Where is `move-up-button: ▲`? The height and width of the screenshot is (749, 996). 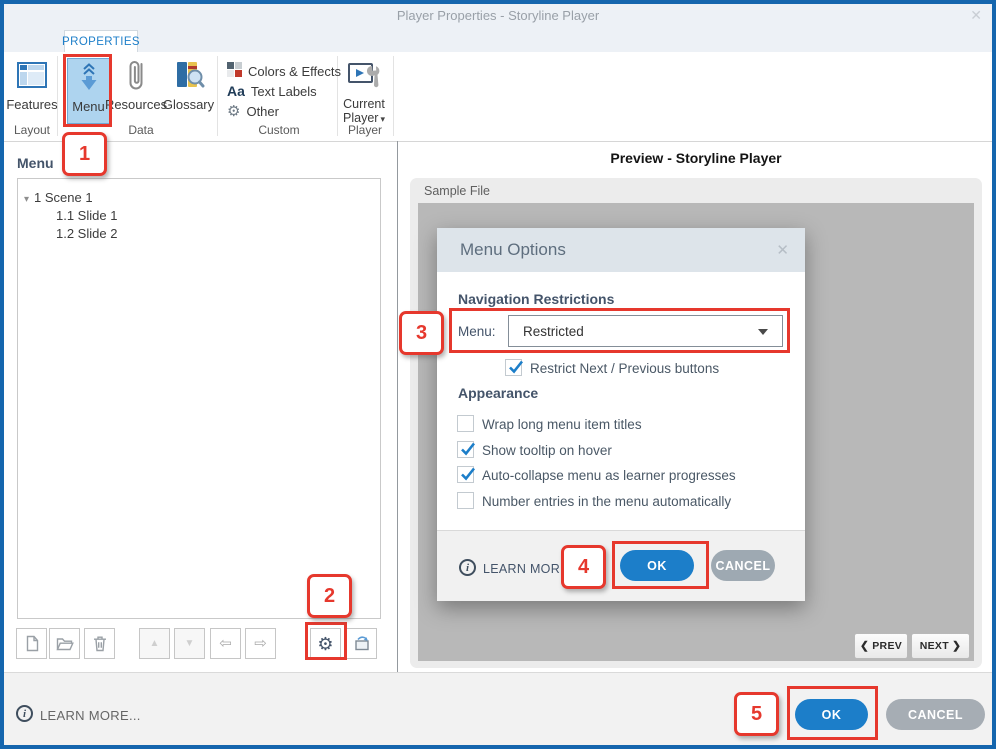
move-up-button: ▲ is located at coordinates (154, 643).